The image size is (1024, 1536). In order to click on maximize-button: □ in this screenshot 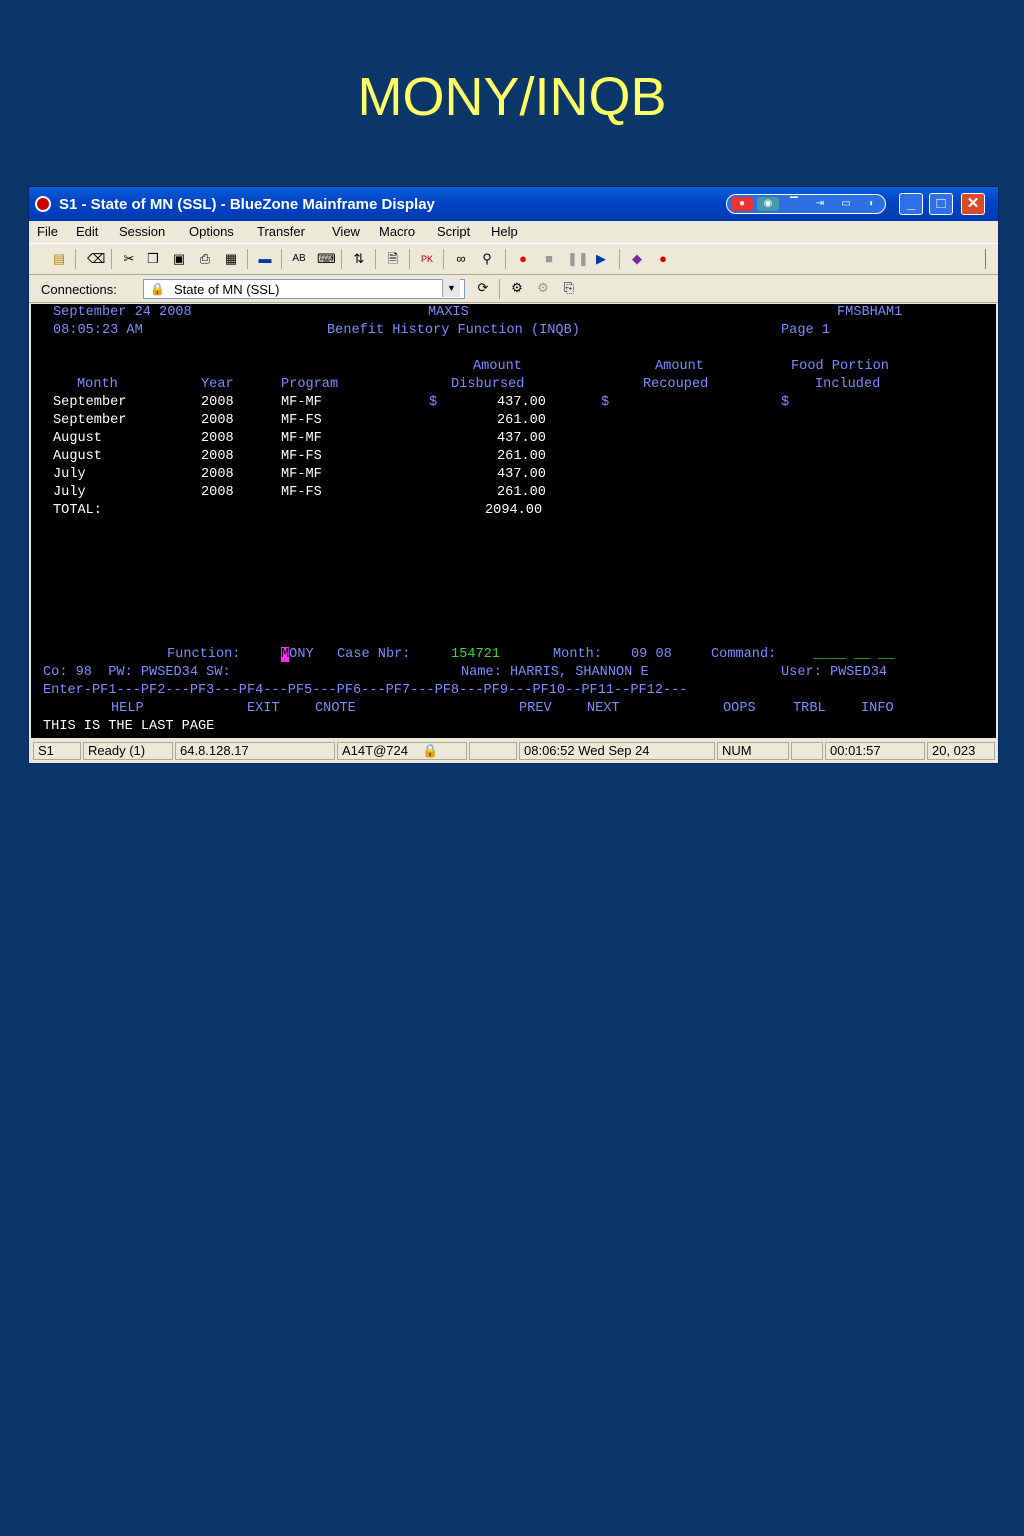, I will do `click(941, 204)`.